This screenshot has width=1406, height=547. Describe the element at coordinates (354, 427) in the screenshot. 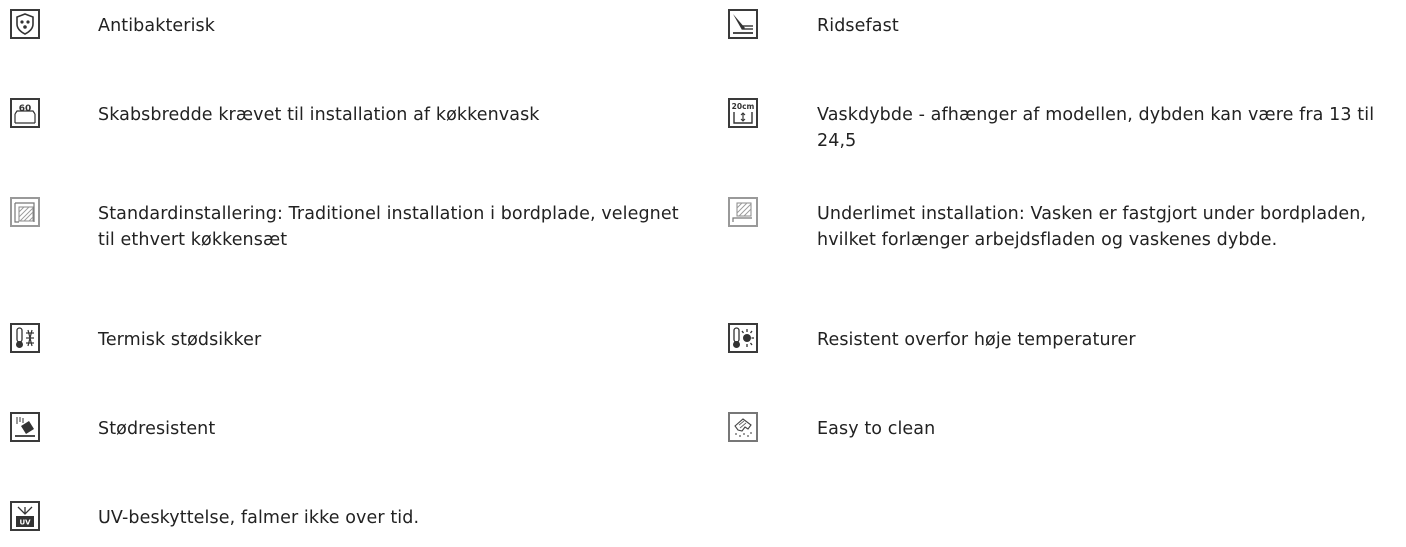

I see `feature-impact-resistant: Stødresistent` at that location.